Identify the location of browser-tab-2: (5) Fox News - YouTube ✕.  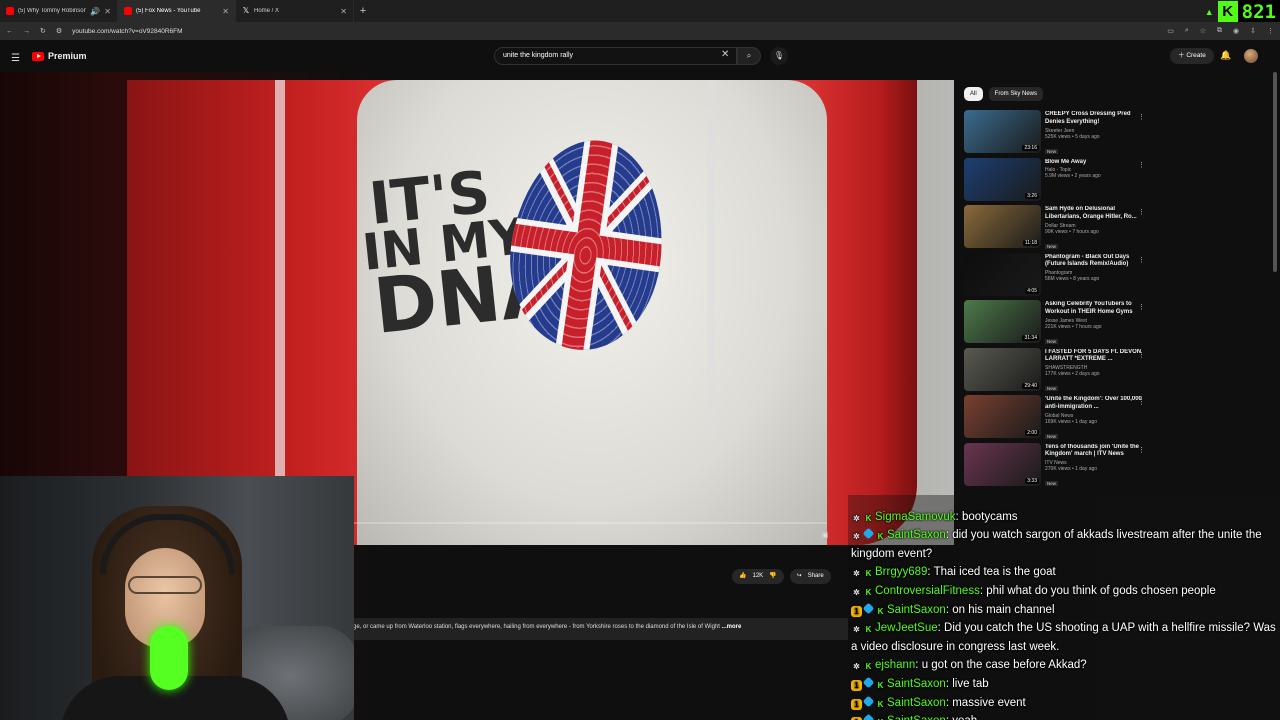
(177, 11).